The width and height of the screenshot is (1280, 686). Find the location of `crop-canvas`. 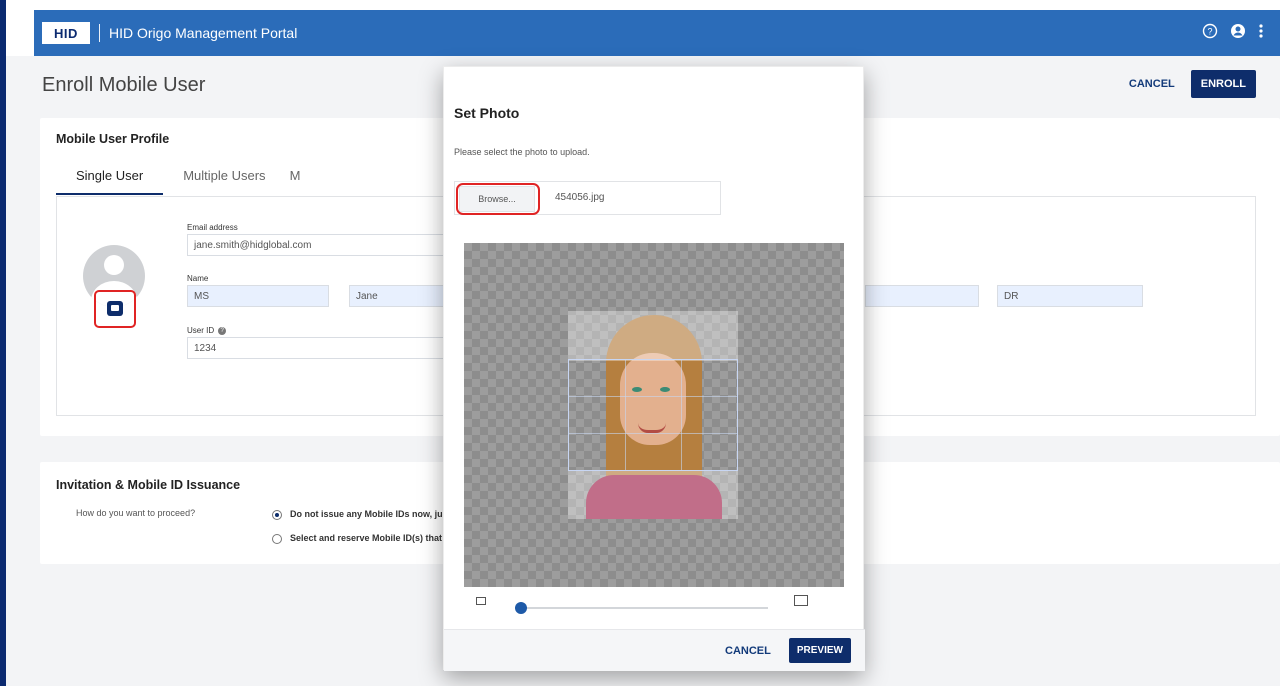

crop-canvas is located at coordinates (654, 415).